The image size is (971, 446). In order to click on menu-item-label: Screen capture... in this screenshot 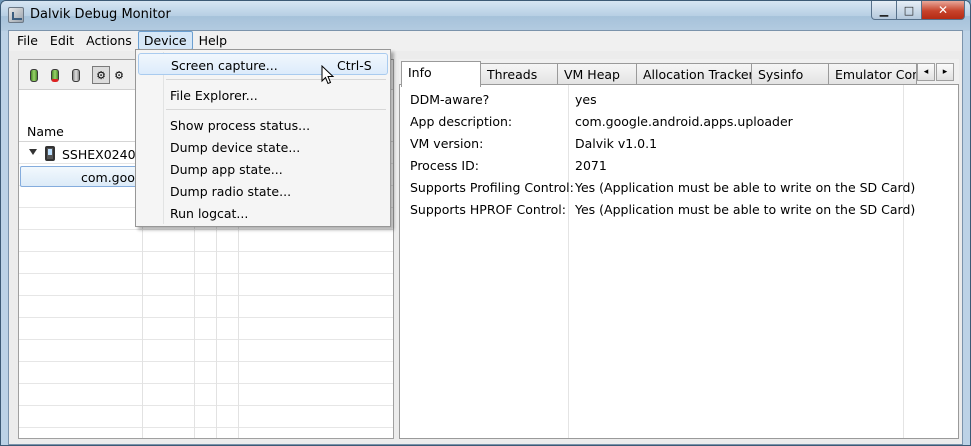, I will do `click(224, 65)`.